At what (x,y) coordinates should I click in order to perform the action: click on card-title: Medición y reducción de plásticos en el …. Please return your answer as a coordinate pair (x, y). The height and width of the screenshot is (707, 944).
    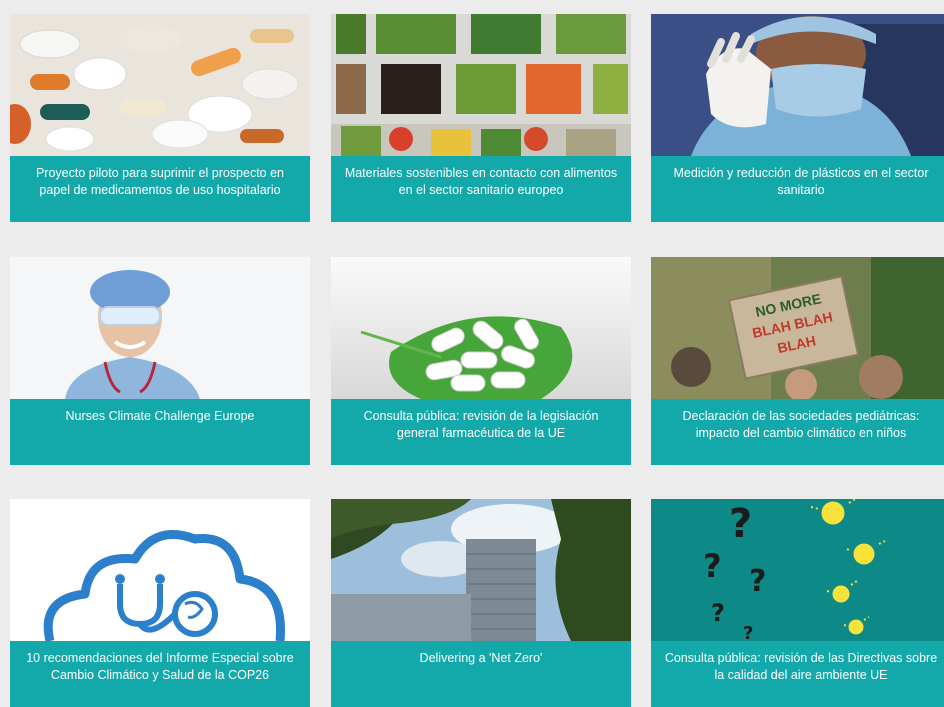
    Looking at the image, I should click on (797, 189).